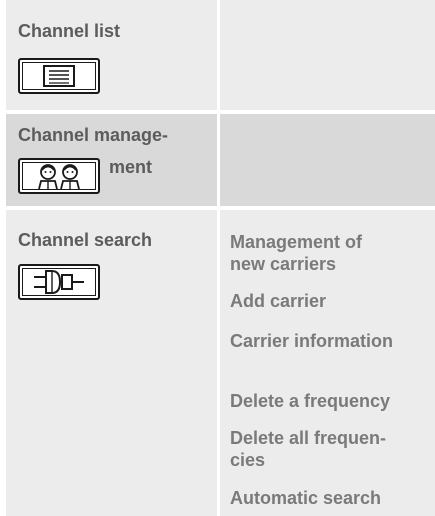  I want to click on plug-icon, so click(59, 282).